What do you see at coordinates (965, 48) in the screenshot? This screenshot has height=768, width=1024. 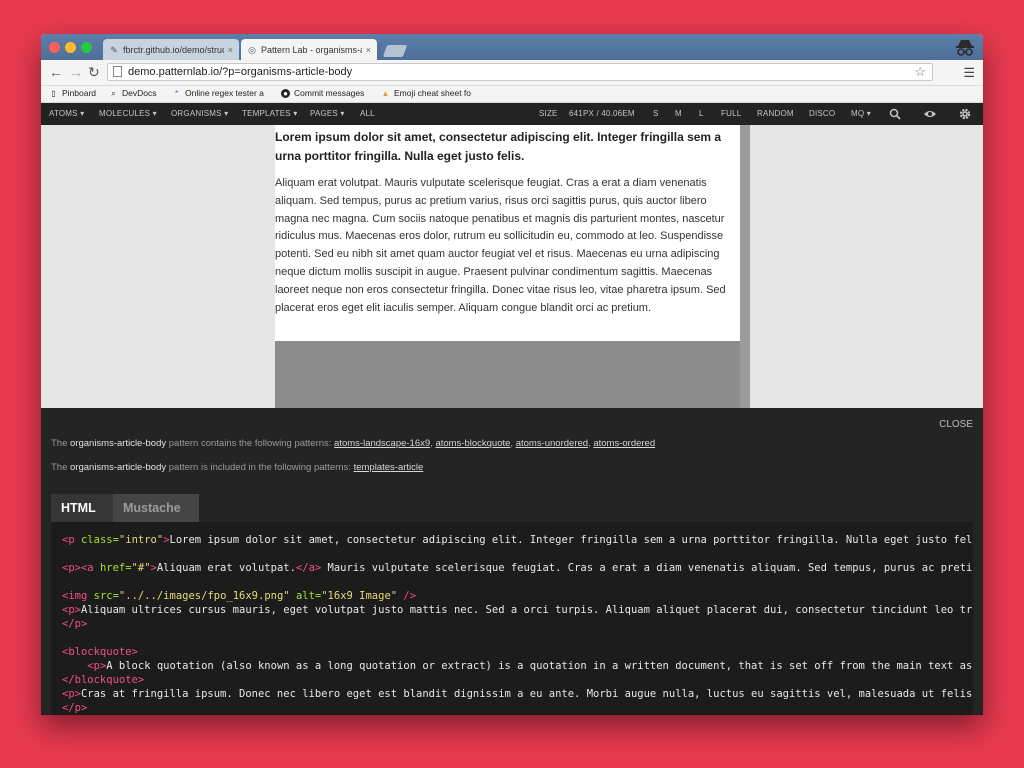 I see `incognito-icon` at bounding box center [965, 48].